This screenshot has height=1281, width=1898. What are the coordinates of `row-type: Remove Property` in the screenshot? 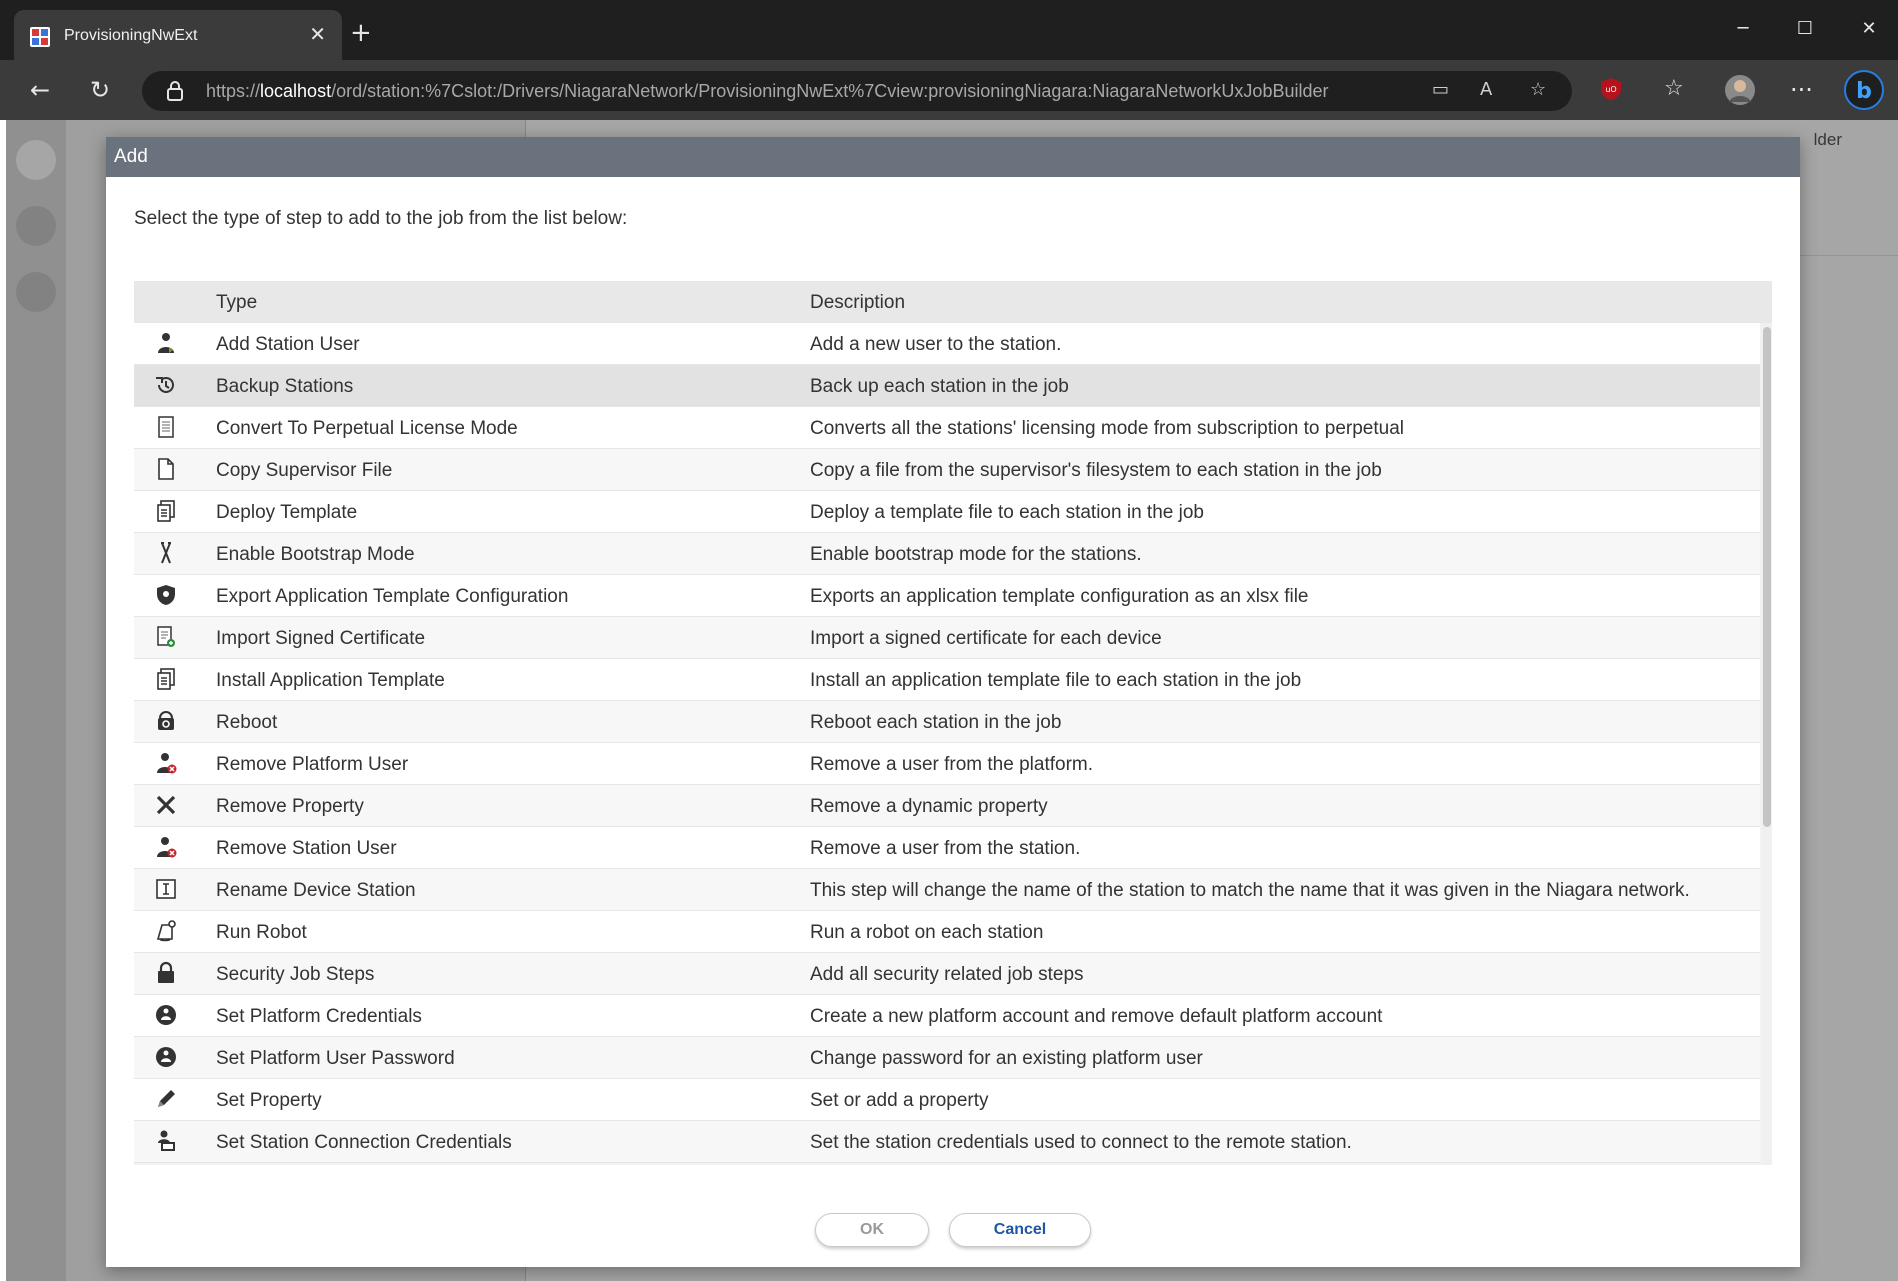 It's located at (290, 806).